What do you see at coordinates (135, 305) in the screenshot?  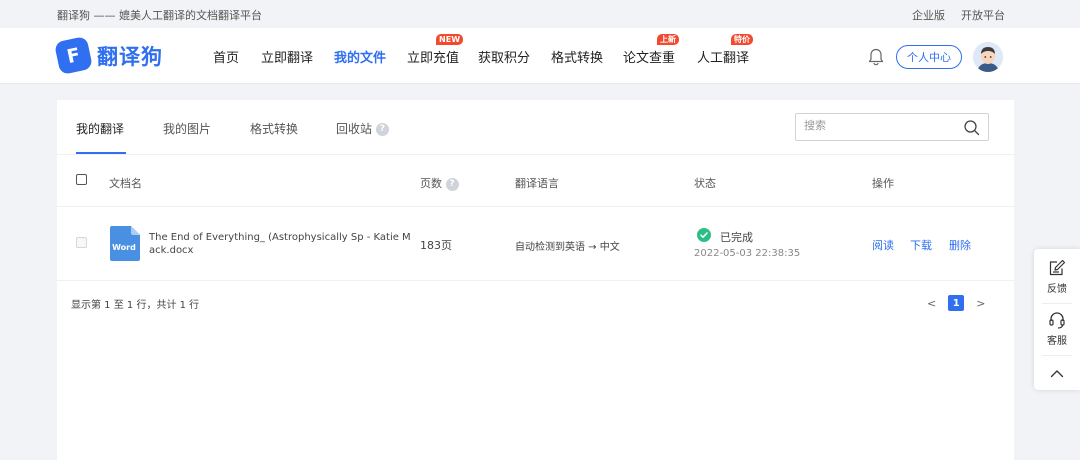 I see `pagination-info: 显示第 1 至 1 行，共计 1 行` at bounding box center [135, 305].